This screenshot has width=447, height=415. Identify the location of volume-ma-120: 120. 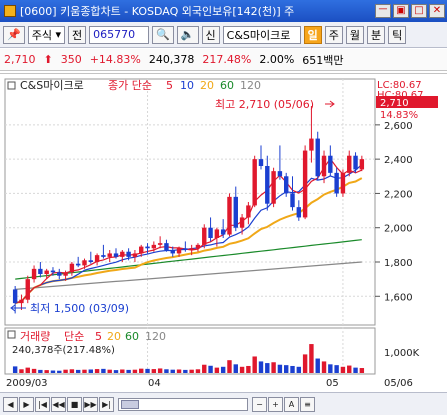
(155, 336).